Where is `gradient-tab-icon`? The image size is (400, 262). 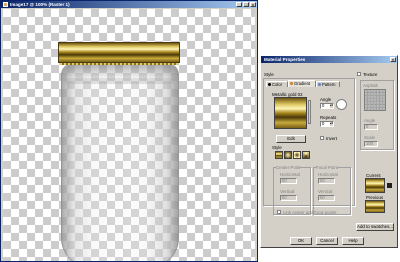 gradient-tab-icon is located at coordinates (291, 83).